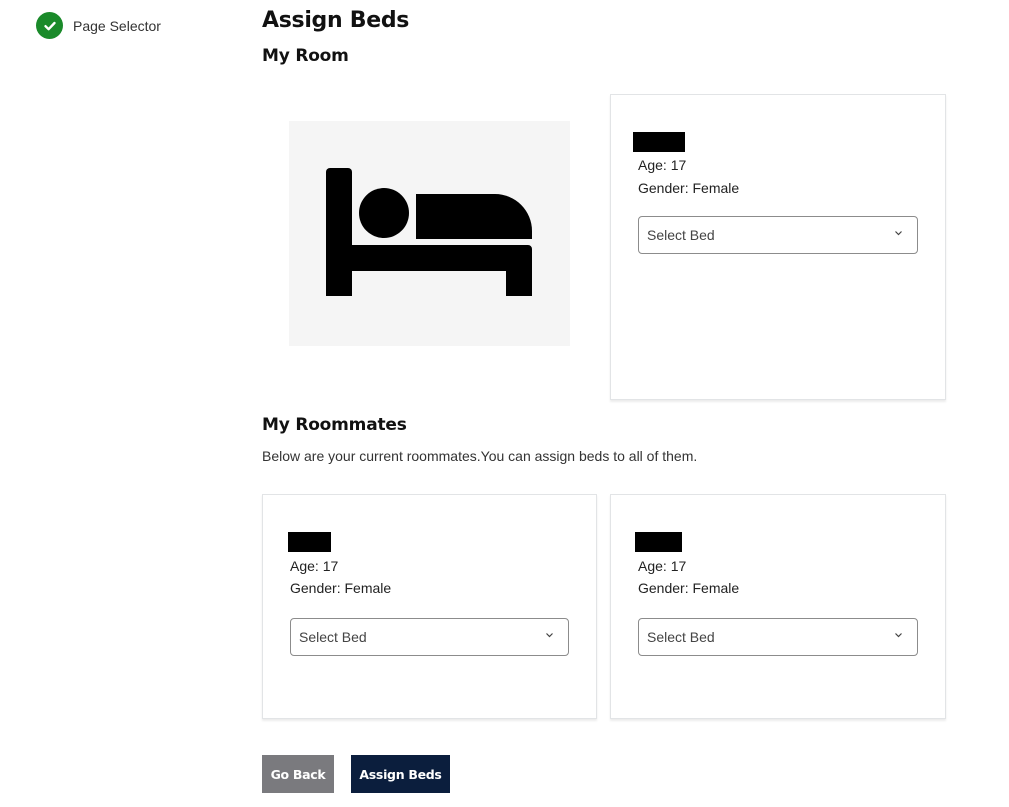 This screenshot has height=807, width=1009. I want to click on sidebar-step-label: Page Selector, so click(117, 25).